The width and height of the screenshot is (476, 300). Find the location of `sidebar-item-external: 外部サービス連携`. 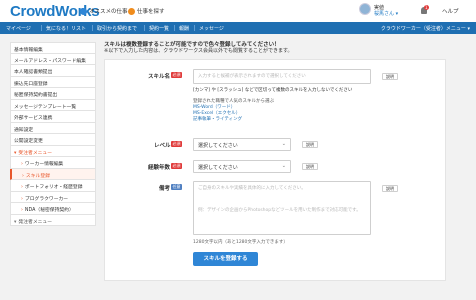

sidebar-item-external: 外部サービス連携 is located at coordinates (53, 117).